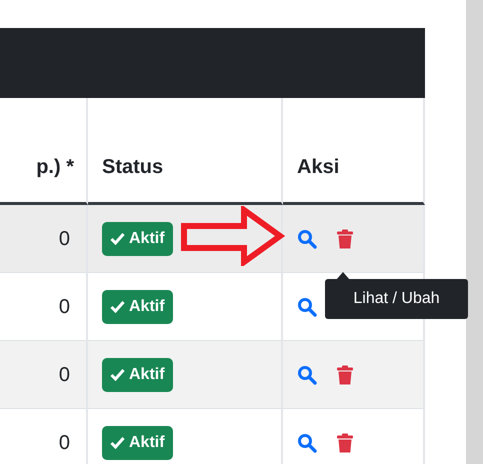 Image resolution: width=483 pixels, height=464 pixels. I want to click on column-header: p.) *, so click(55, 167).